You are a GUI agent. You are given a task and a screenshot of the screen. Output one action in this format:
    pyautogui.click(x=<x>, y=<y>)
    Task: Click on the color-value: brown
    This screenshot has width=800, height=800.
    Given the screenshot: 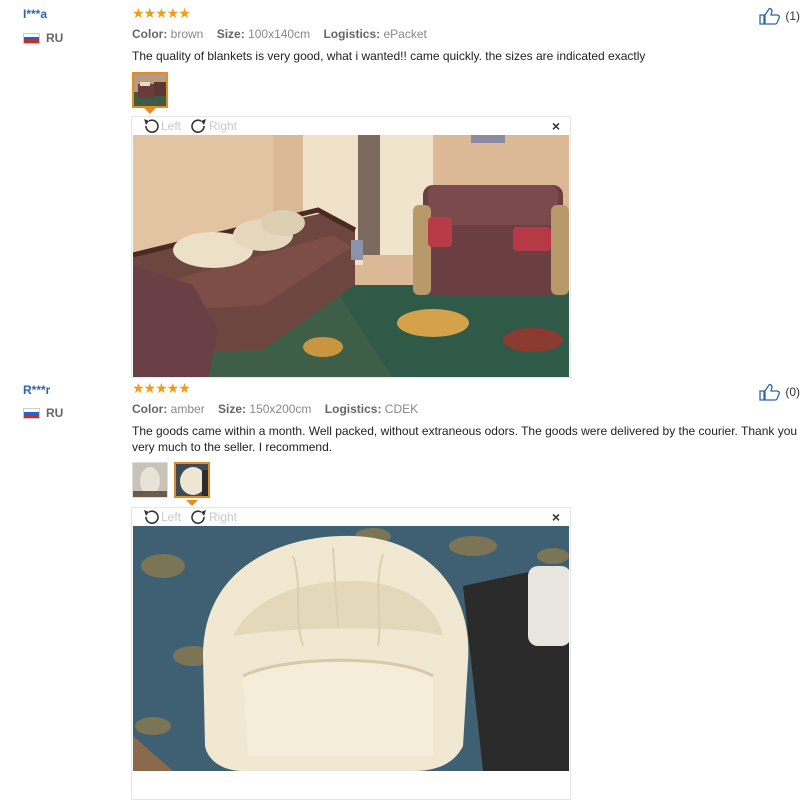 What is the action you would take?
    pyautogui.click(x=187, y=34)
    